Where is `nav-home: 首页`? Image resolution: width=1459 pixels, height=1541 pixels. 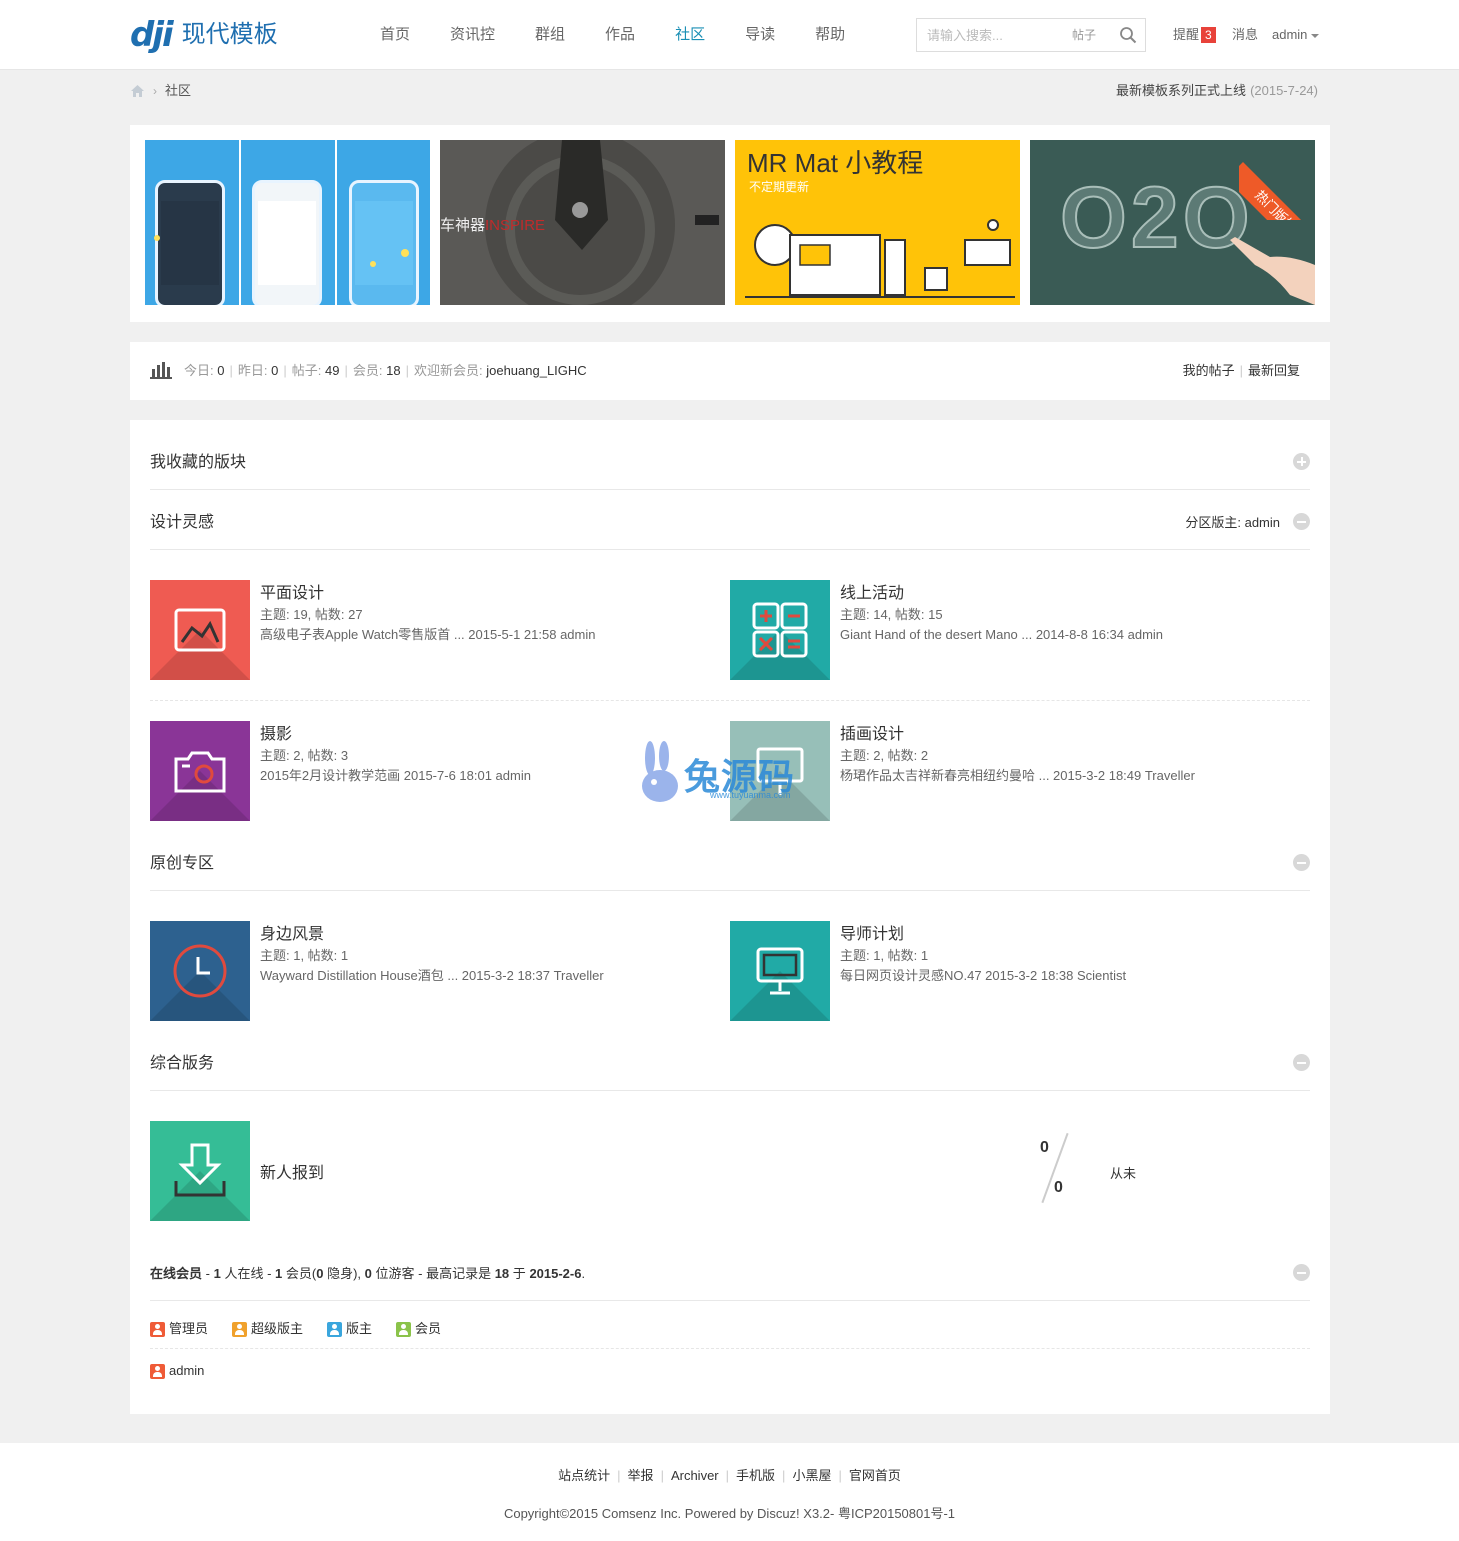
nav-home: 首页 is located at coordinates (395, 35).